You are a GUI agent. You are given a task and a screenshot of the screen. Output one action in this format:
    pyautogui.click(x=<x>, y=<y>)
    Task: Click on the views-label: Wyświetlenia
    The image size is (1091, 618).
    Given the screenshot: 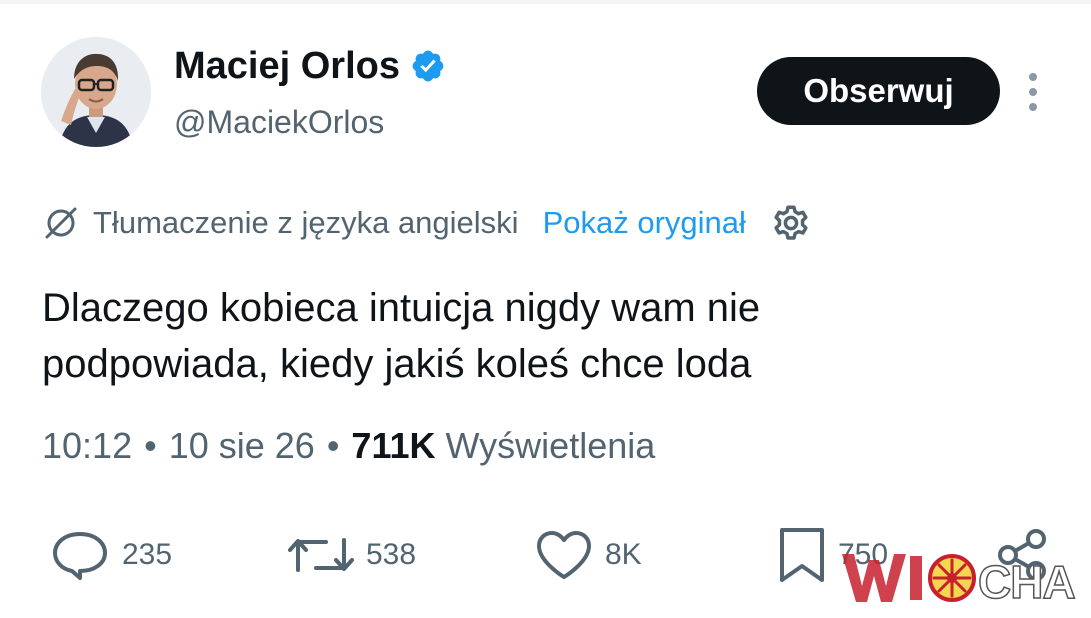 What is the action you would take?
    pyautogui.click(x=550, y=445)
    